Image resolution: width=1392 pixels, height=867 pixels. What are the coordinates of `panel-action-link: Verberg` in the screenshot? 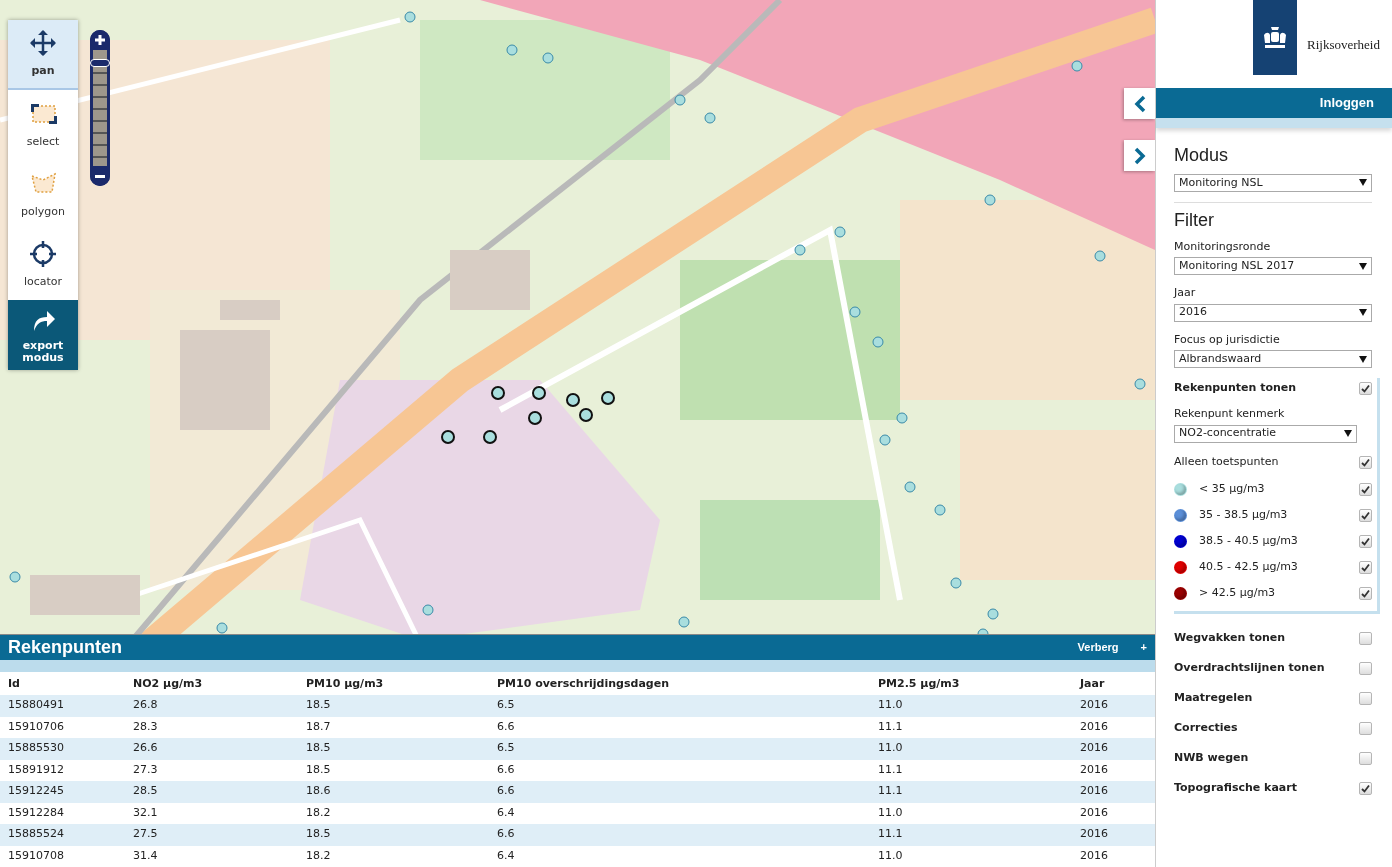 It's located at (1087, 647).